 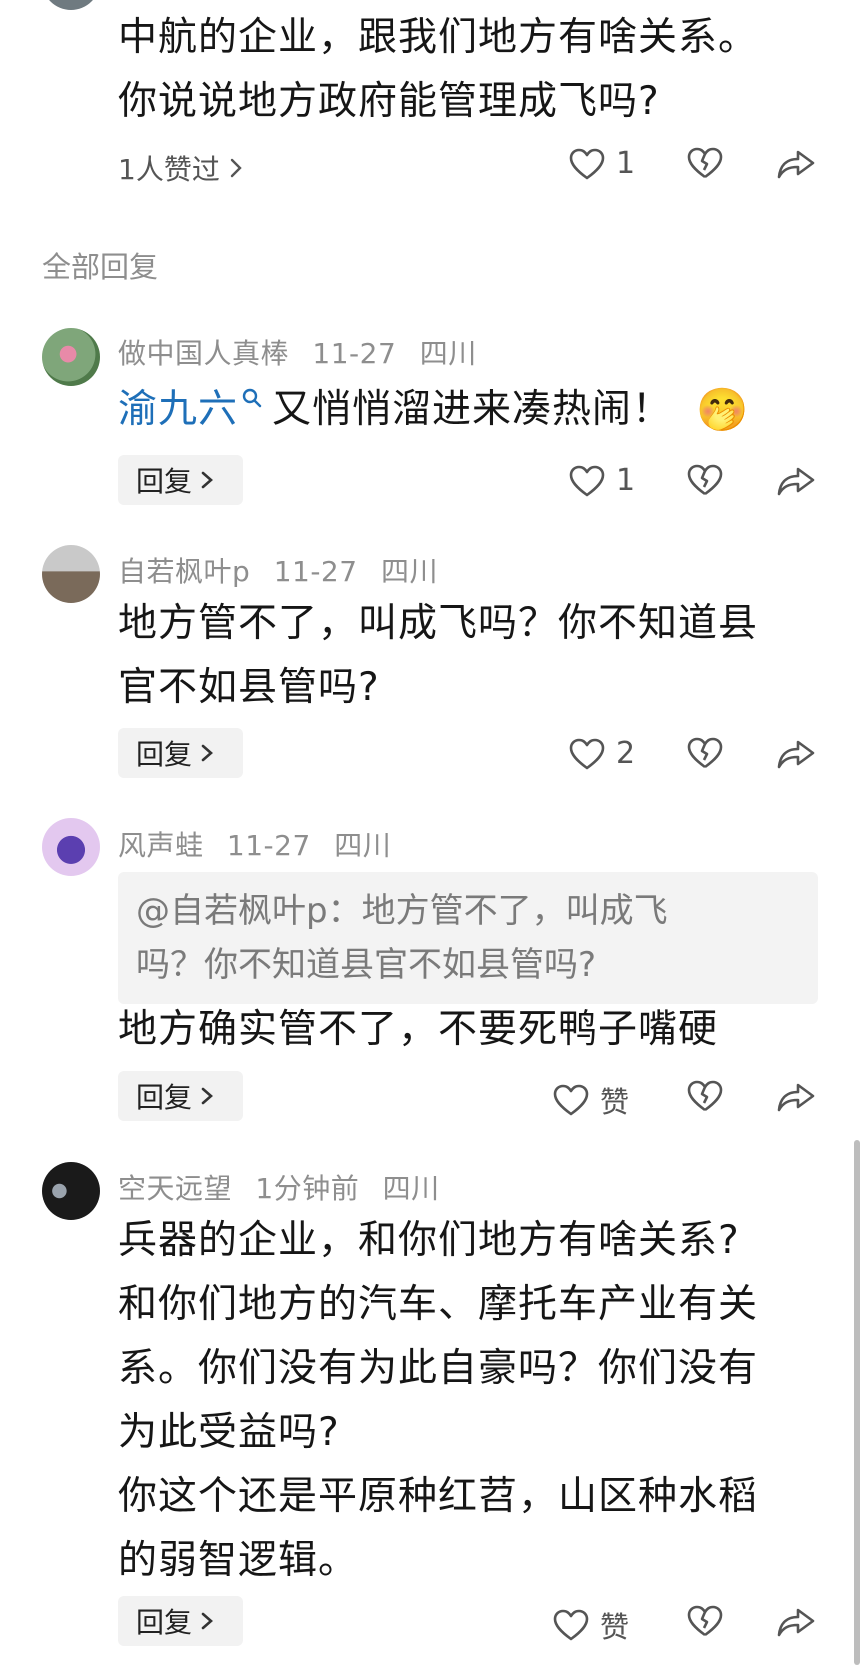 What do you see at coordinates (438, 1368) in the screenshot?
I see `comment-line: 系。你们没有为此自豪吗？你们没有` at bounding box center [438, 1368].